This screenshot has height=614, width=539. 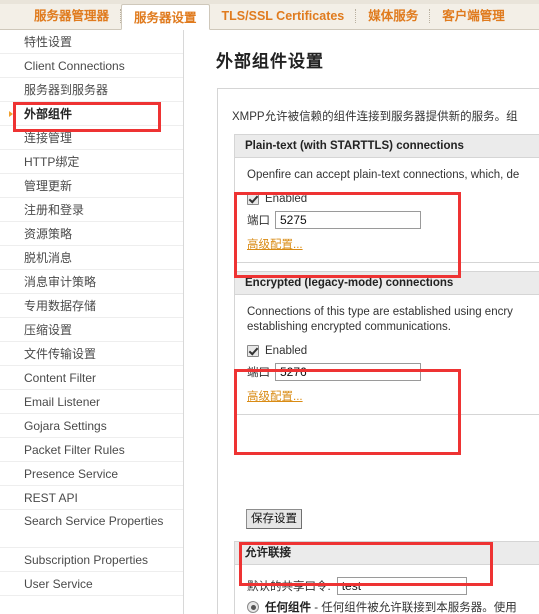 I want to click on sidebar-item-label: Gojara Settings, so click(x=65, y=426).